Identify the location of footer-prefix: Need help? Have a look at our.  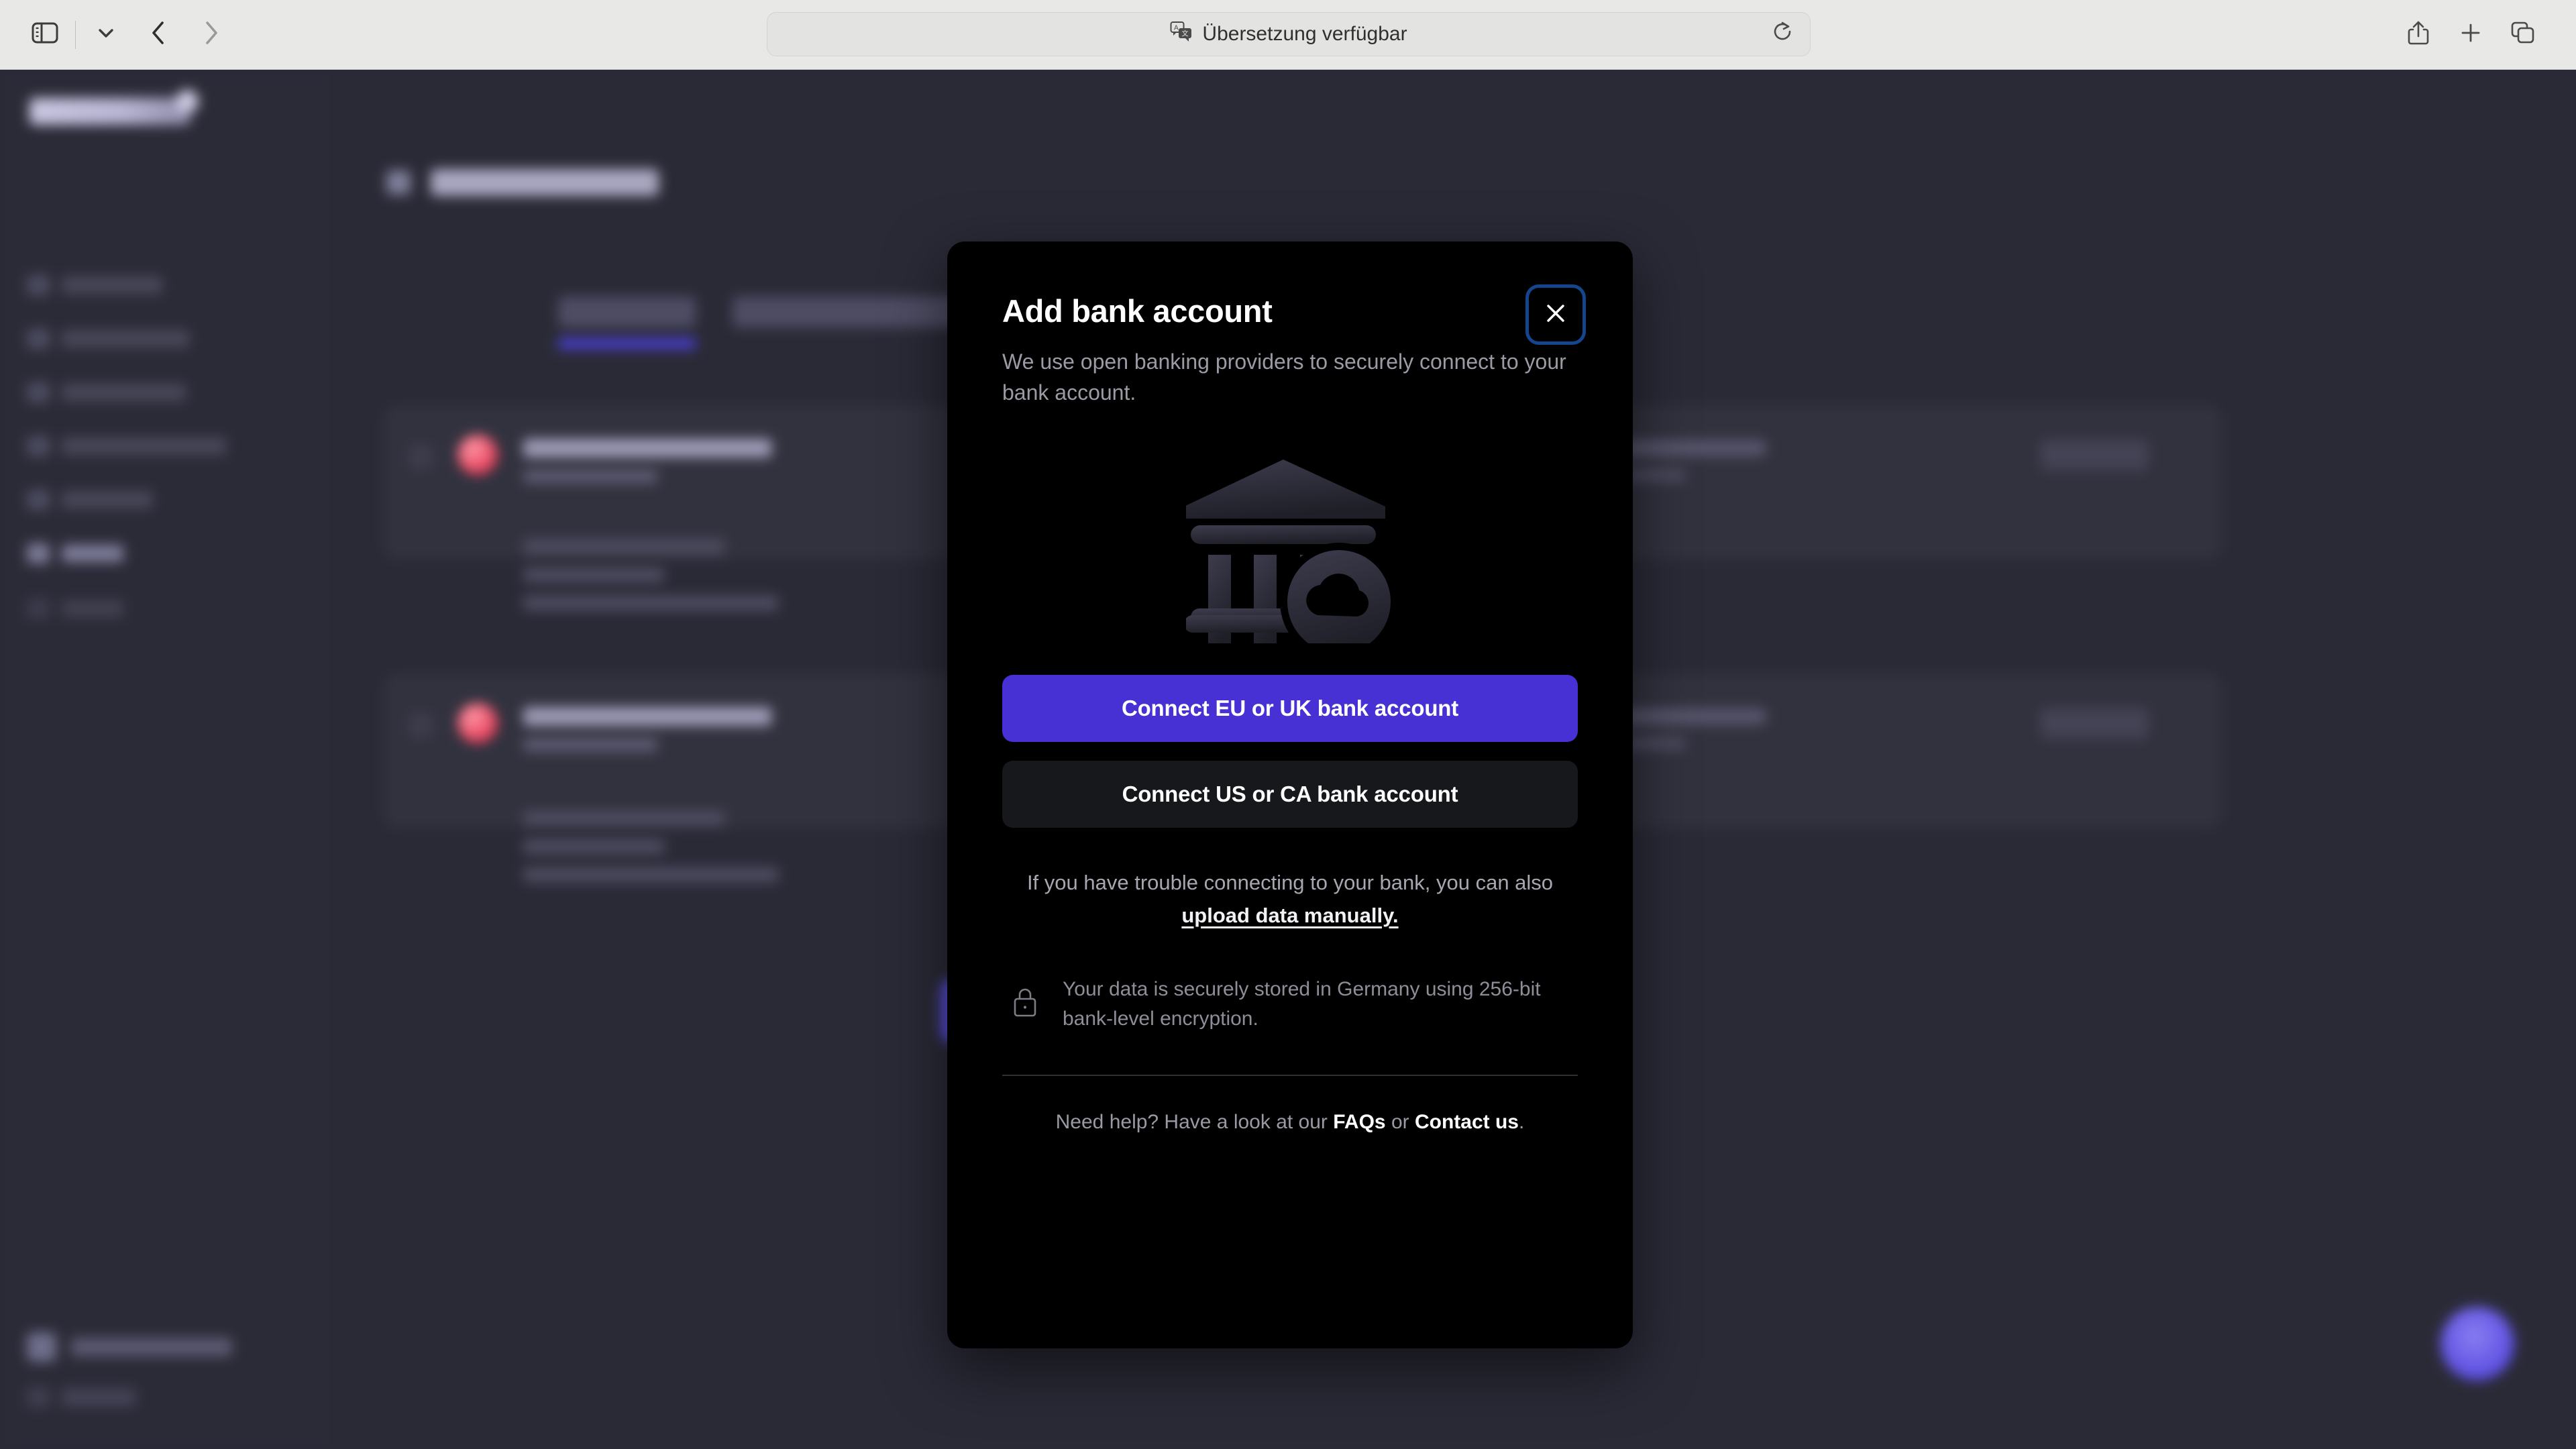
(1191, 1122).